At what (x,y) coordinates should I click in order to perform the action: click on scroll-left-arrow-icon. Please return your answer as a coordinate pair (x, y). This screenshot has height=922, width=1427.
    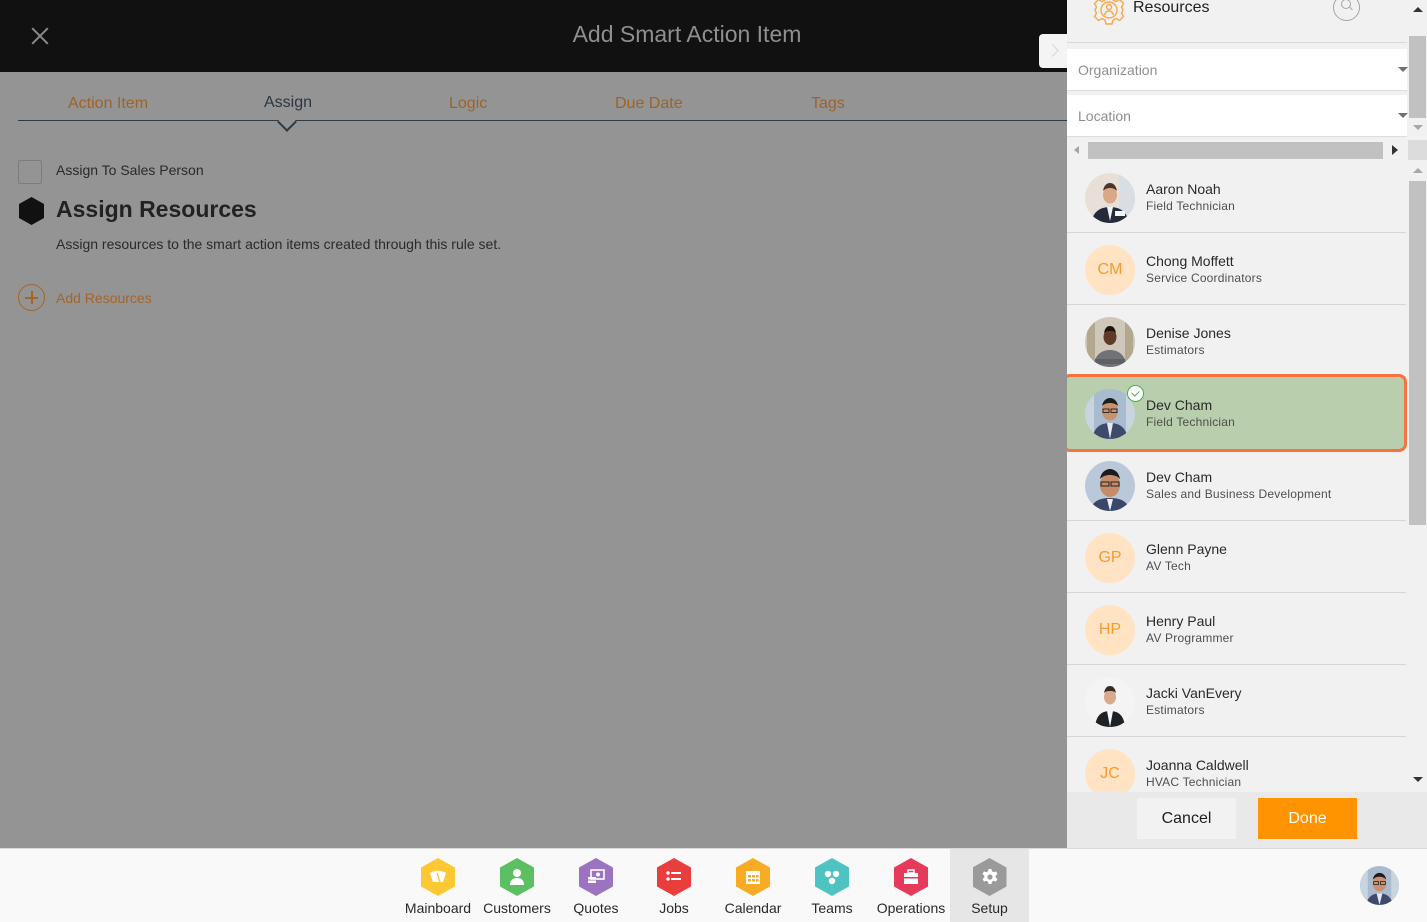
    Looking at the image, I should click on (1076, 150).